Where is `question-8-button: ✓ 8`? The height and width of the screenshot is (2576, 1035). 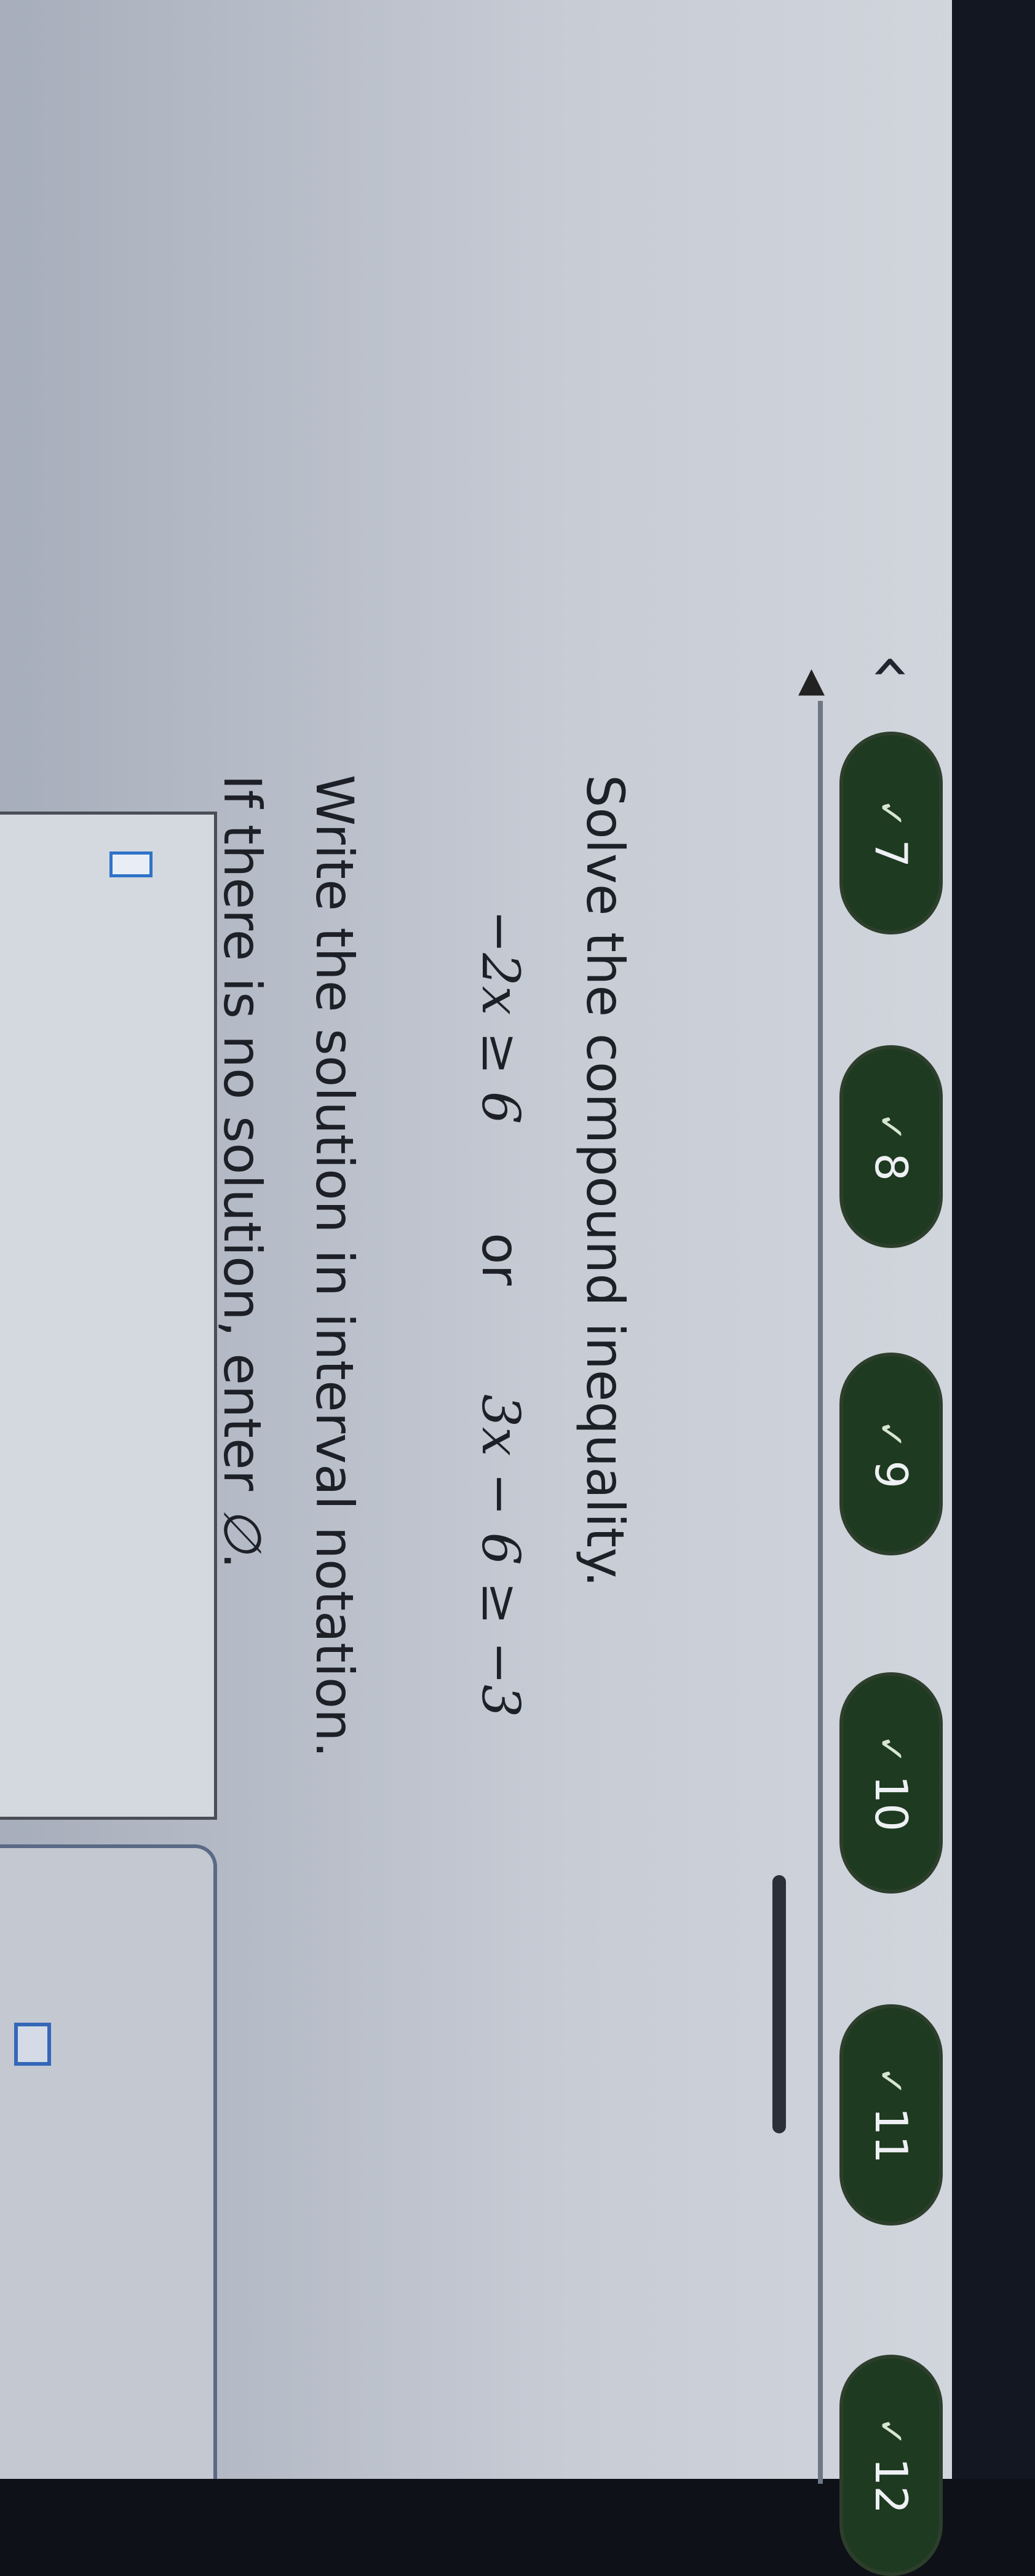
question-8-button: ✓ 8 is located at coordinates (891, 1146).